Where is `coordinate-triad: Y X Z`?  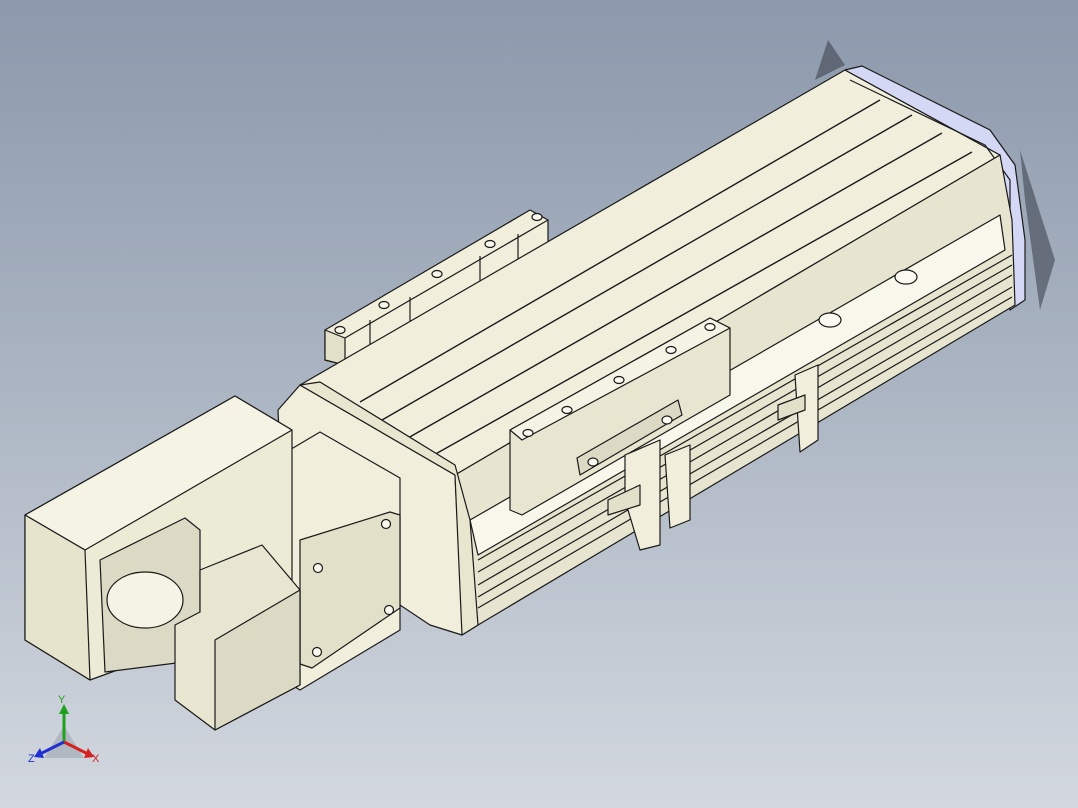 coordinate-triad: Y X Z is located at coordinates (67, 732).